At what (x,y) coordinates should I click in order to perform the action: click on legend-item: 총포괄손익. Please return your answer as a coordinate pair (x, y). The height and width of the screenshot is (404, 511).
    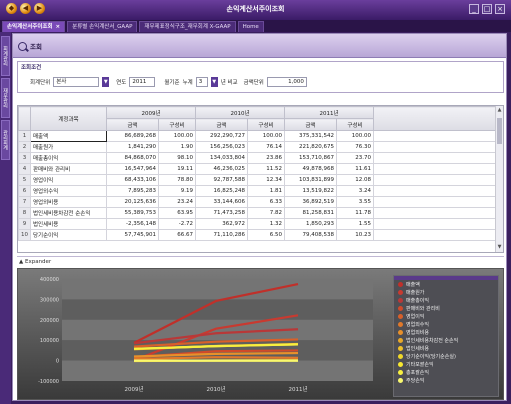
    Looking at the image, I should click on (446, 372).